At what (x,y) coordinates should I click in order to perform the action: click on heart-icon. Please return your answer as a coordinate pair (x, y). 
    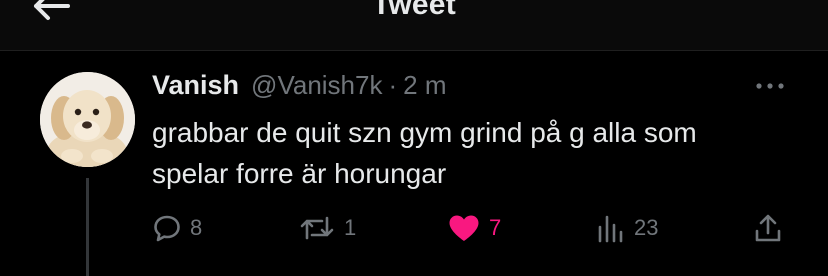
    Looking at the image, I should click on (464, 228).